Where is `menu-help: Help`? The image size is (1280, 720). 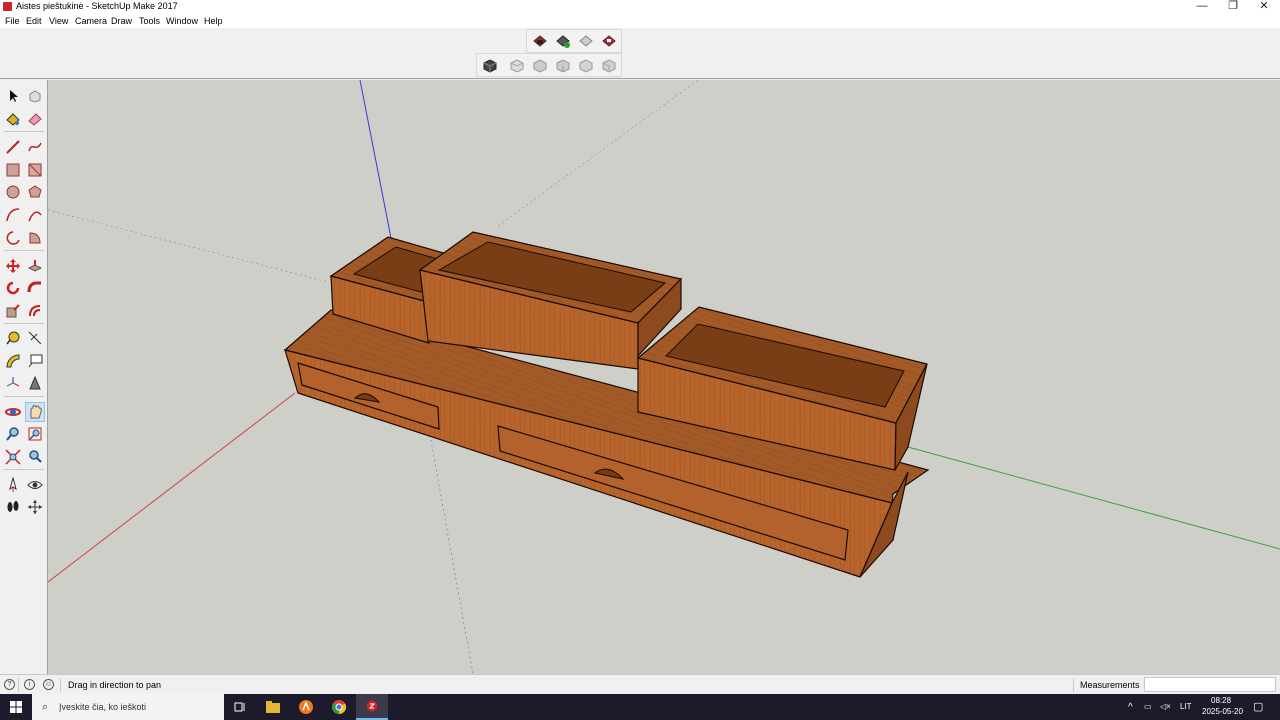
menu-help: Help is located at coordinates (213, 21).